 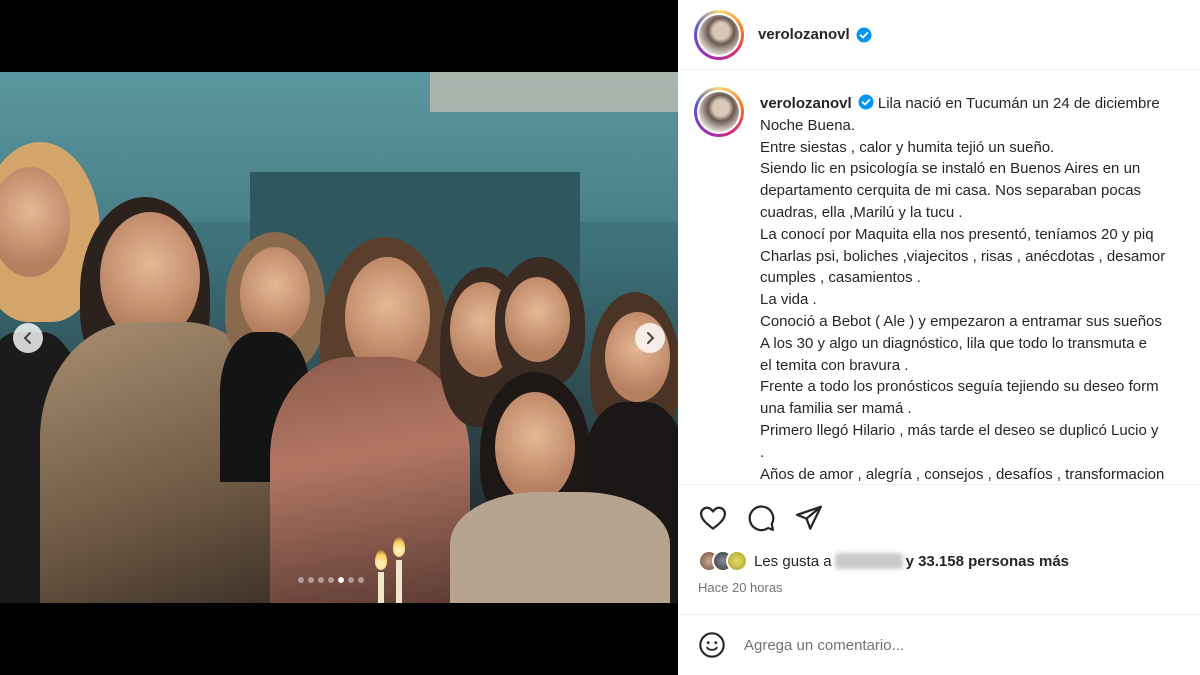 I want to click on emoji-icon, so click(x=712, y=645).